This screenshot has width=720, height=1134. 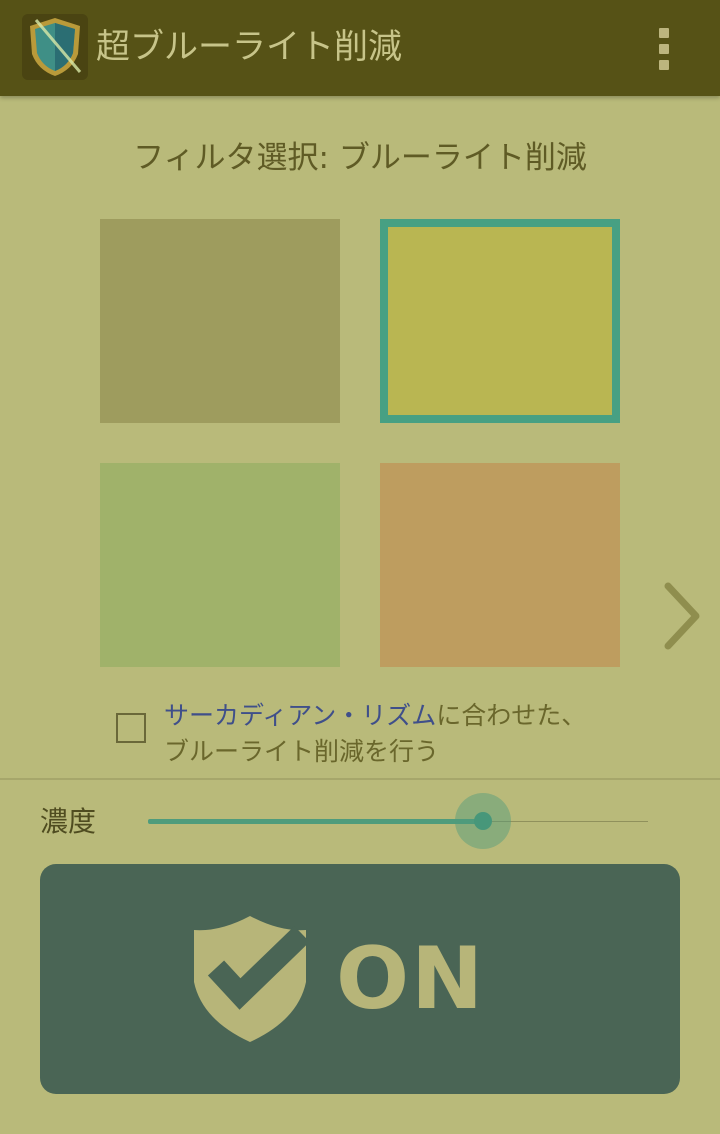 What do you see at coordinates (483, 821) in the screenshot?
I see `slider-thumb` at bounding box center [483, 821].